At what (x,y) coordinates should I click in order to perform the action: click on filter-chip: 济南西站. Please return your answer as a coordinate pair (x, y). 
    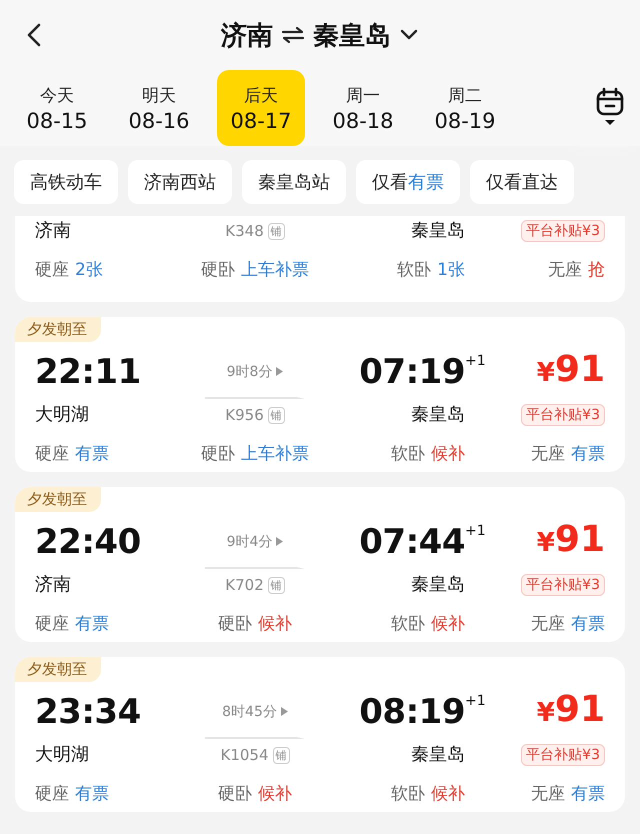
    Looking at the image, I should click on (180, 182).